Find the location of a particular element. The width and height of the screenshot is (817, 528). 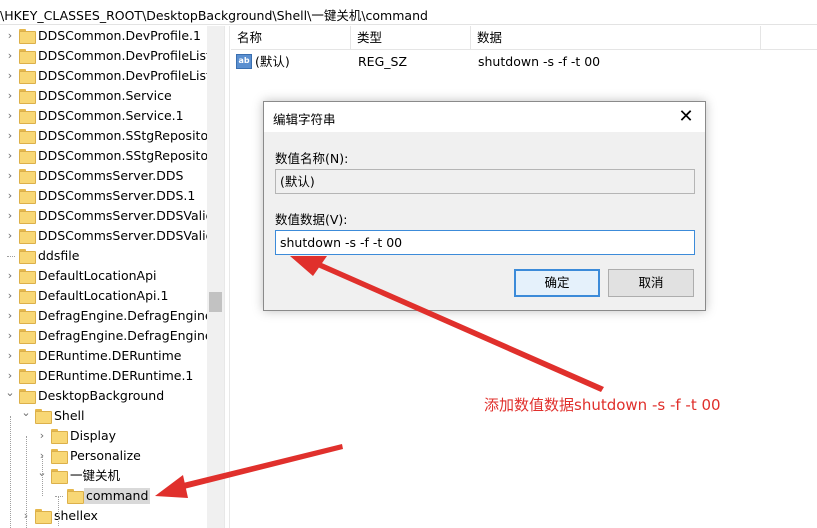

tree-item: › DDSCommon.Service.1 is located at coordinates (103, 116).